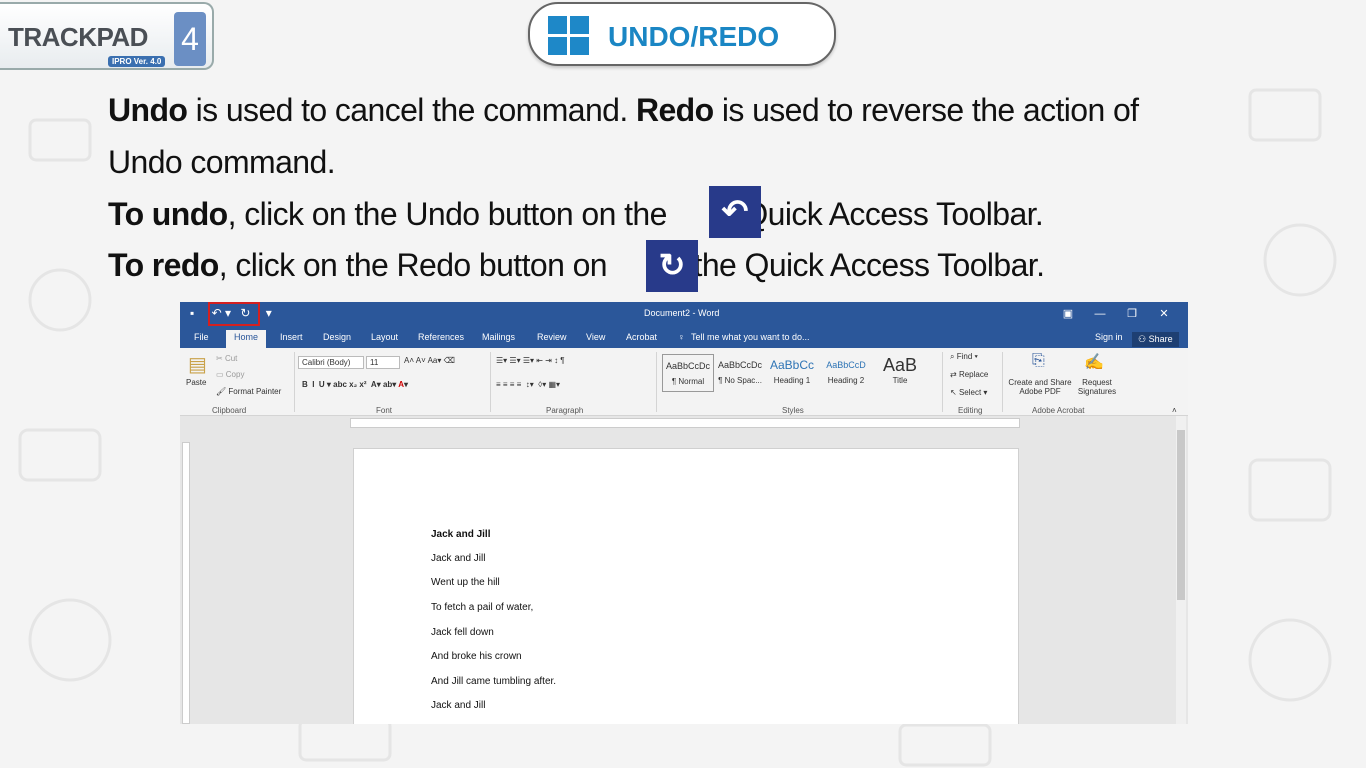 The height and width of the screenshot is (768, 1366). I want to click on vertical-ruler, so click(186, 583).